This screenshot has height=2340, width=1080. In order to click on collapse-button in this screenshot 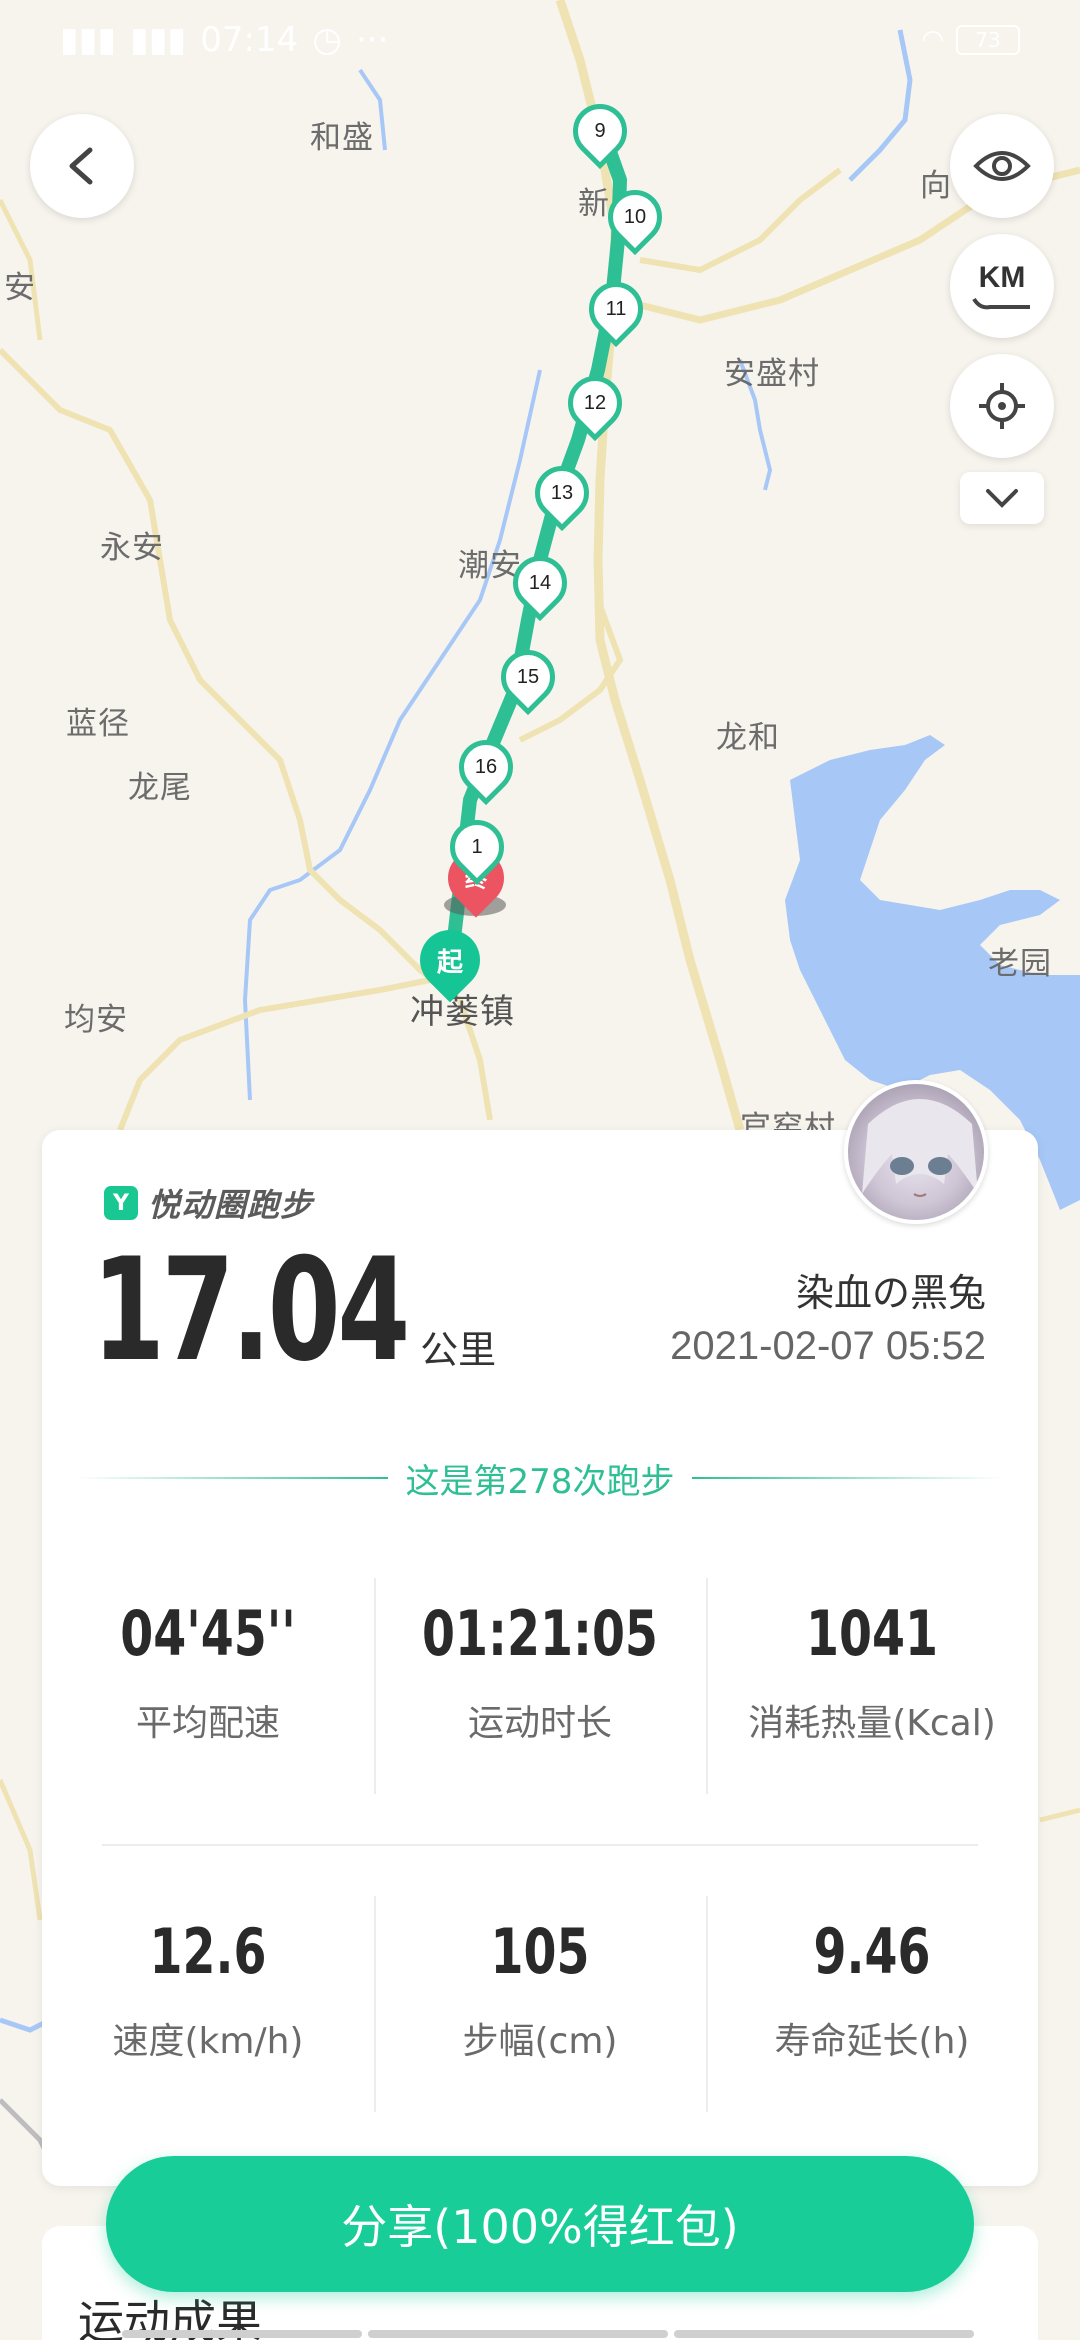, I will do `click(1002, 498)`.